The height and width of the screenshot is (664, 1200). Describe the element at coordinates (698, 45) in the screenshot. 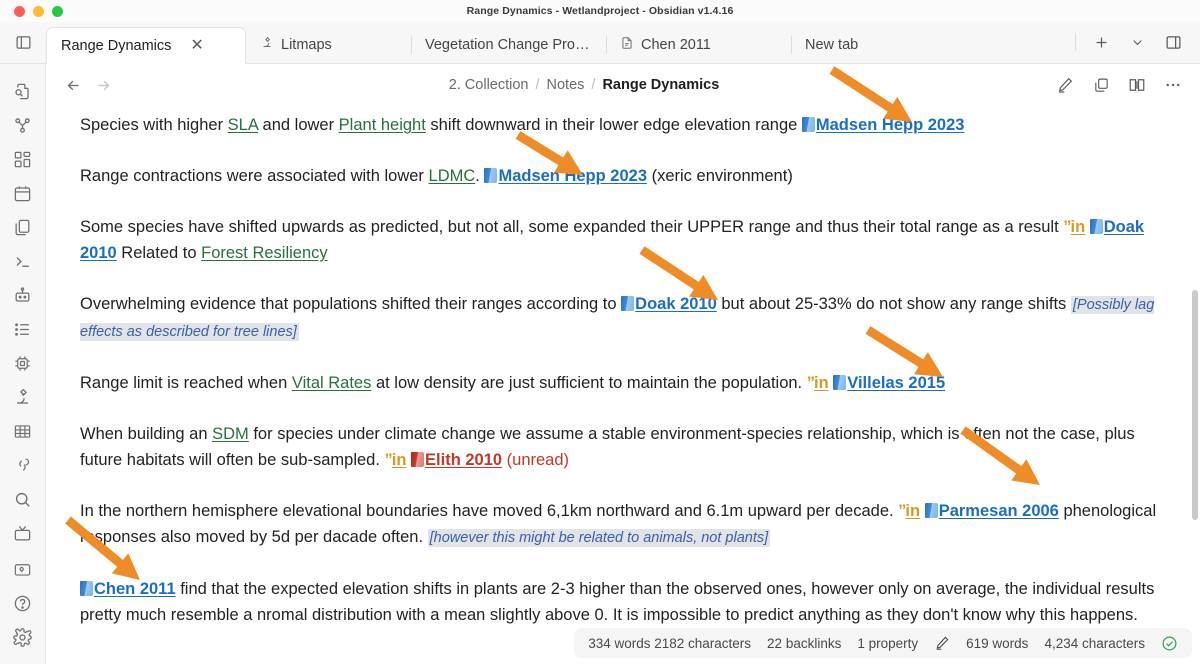

I see `tab-chen-2011: Chen 2011` at that location.